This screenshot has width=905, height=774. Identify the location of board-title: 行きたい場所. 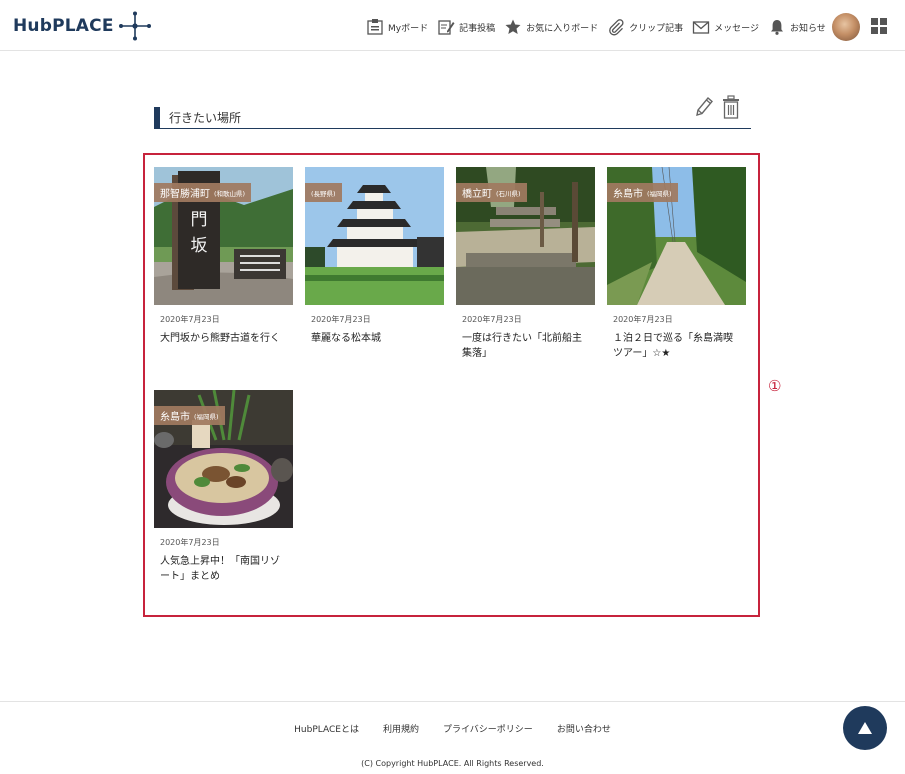
(205, 118).